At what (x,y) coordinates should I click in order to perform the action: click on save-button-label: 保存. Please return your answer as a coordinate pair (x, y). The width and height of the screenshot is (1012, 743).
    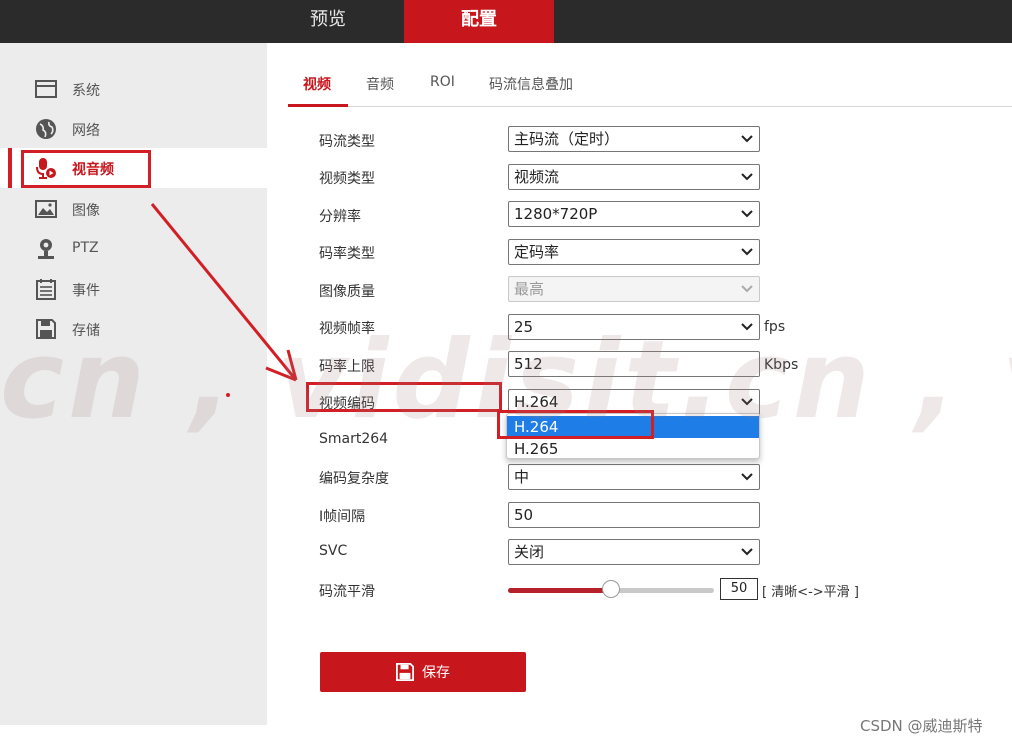
    Looking at the image, I should click on (436, 673).